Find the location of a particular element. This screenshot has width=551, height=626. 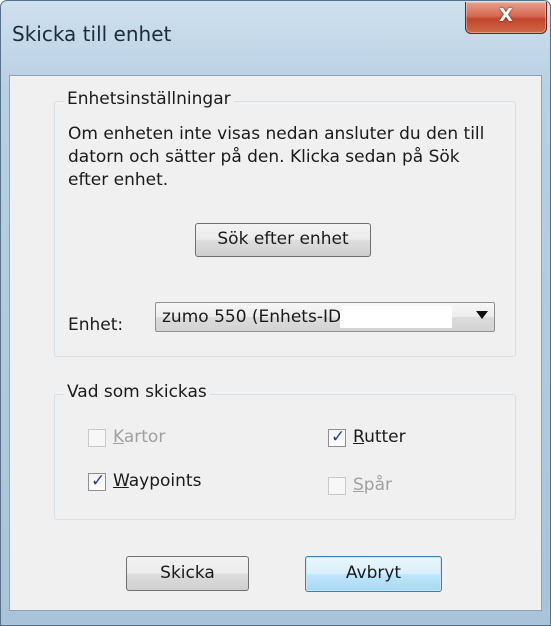

chevron-down-icon is located at coordinates (482, 315).